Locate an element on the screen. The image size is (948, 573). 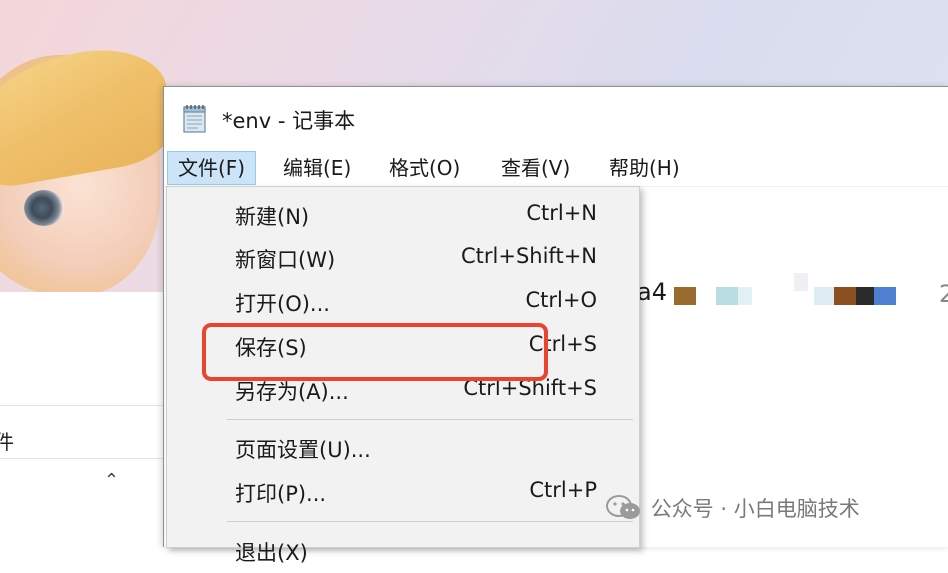
save-highlight-annotation is located at coordinates (375, 352).